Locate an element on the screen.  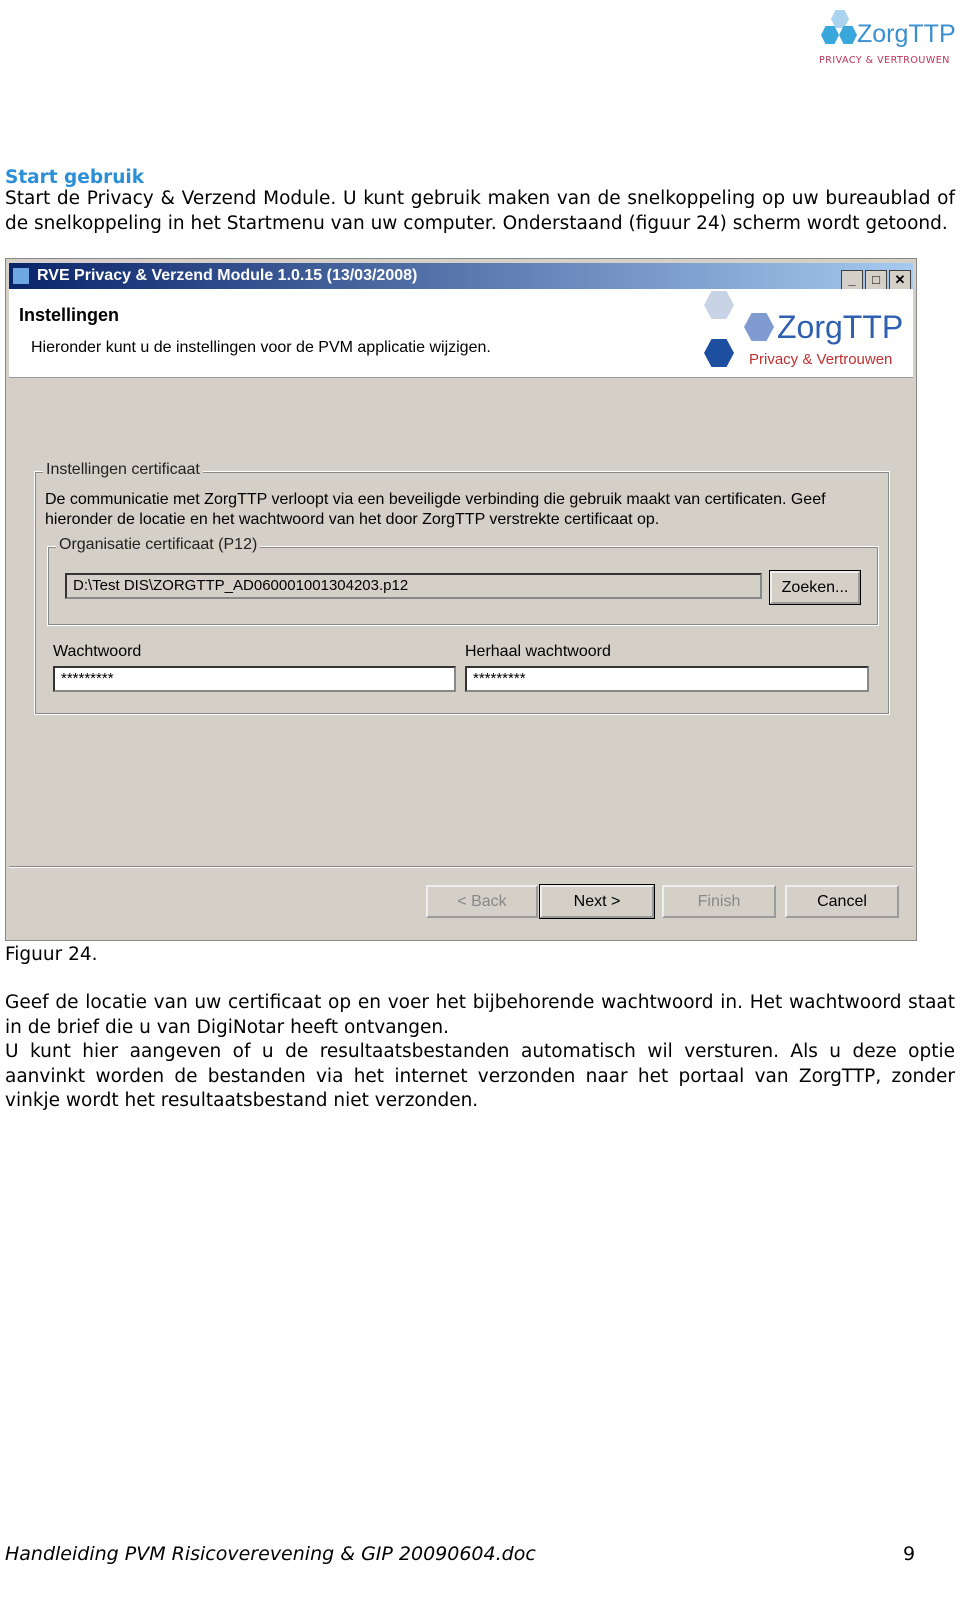
password-field: ********* is located at coordinates (254, 679).